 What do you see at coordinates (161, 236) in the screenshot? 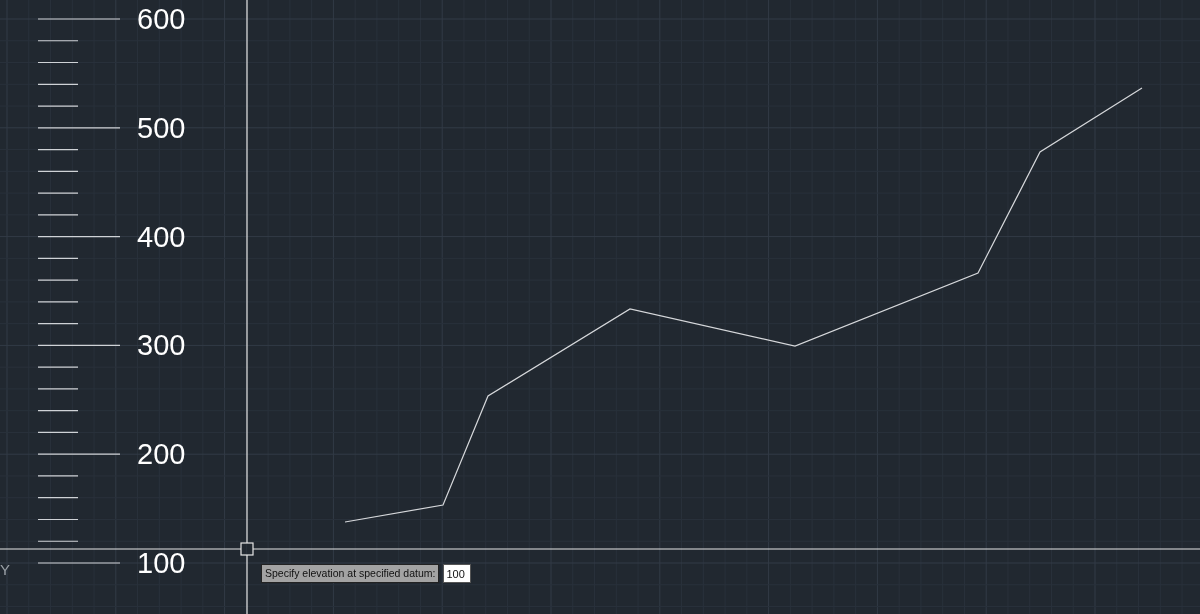
I see `scale-label: 400` at bounding box center [161, 236].